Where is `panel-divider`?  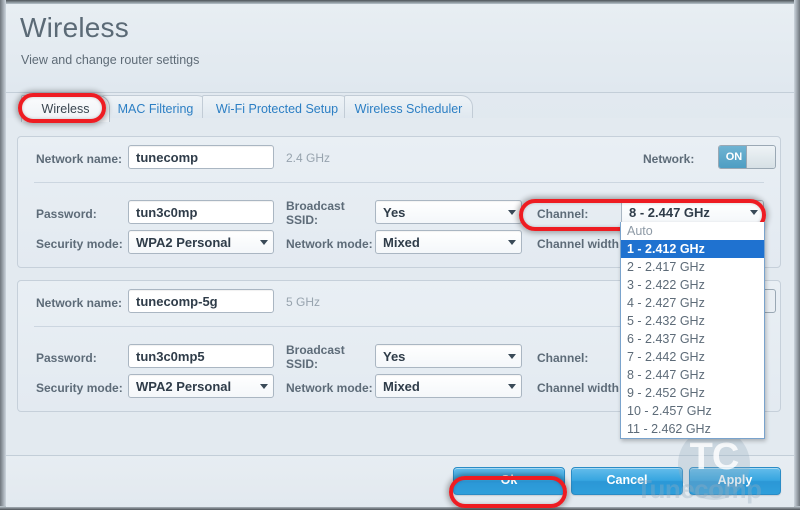
panel-divider is located at coordinates (399, 182).